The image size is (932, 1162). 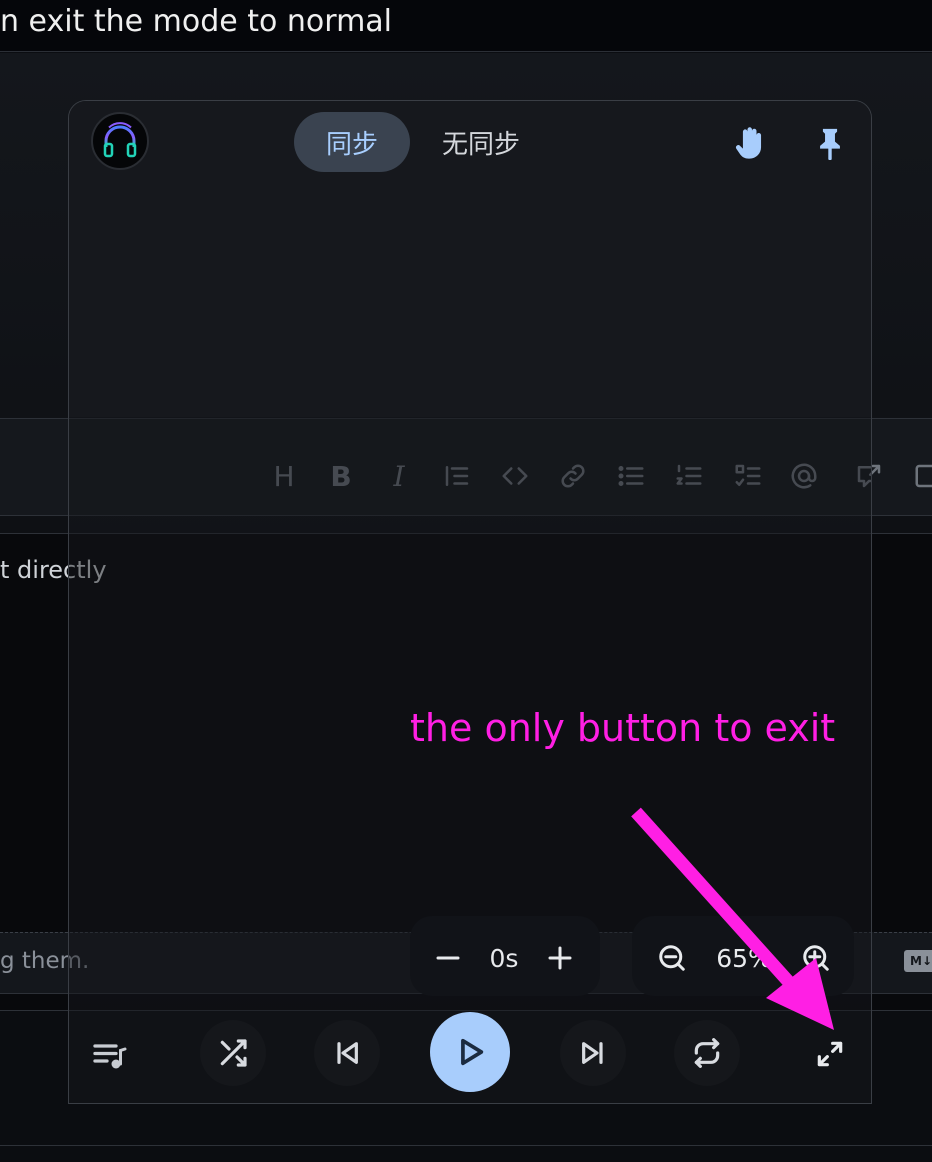 What do you see at coordinates (560, 958) in the screenshot?
I see `increase-delay-button` at bounding box center [560, 958].